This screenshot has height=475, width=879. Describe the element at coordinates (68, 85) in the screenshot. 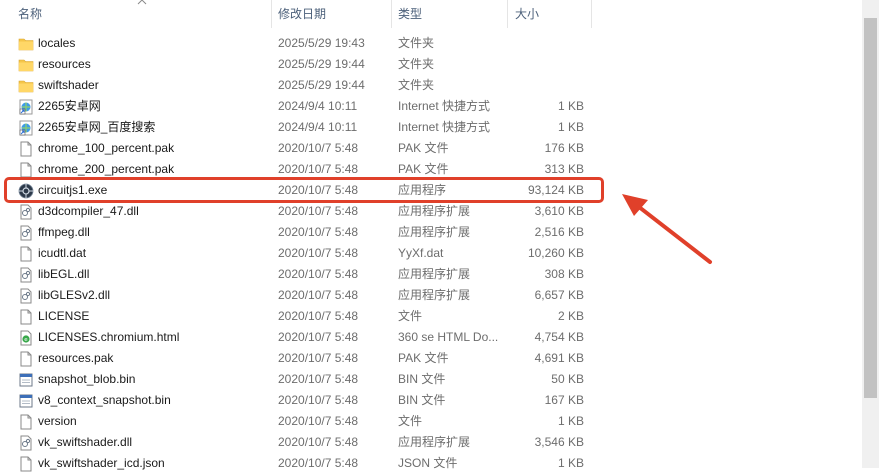

I see `file-name: swiftshader` at that location.